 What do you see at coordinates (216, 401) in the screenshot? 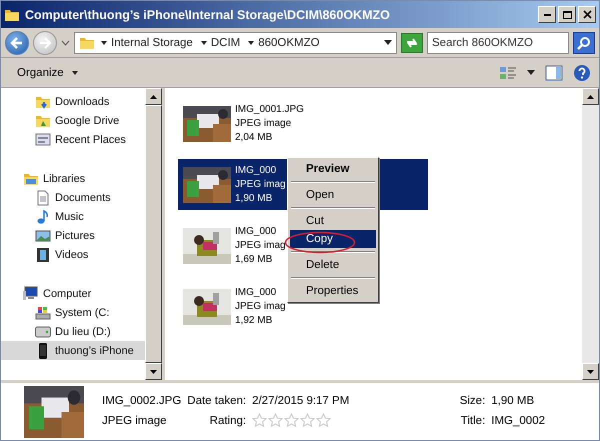
I see `field-label: Date taken:` at bounding box center [216, 401].